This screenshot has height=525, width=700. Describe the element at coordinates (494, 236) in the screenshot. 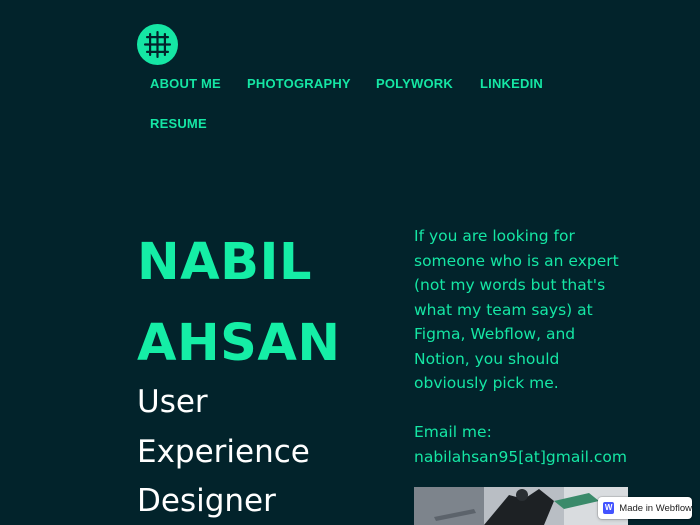

I see `intro-line: If you are looking for` at that location.